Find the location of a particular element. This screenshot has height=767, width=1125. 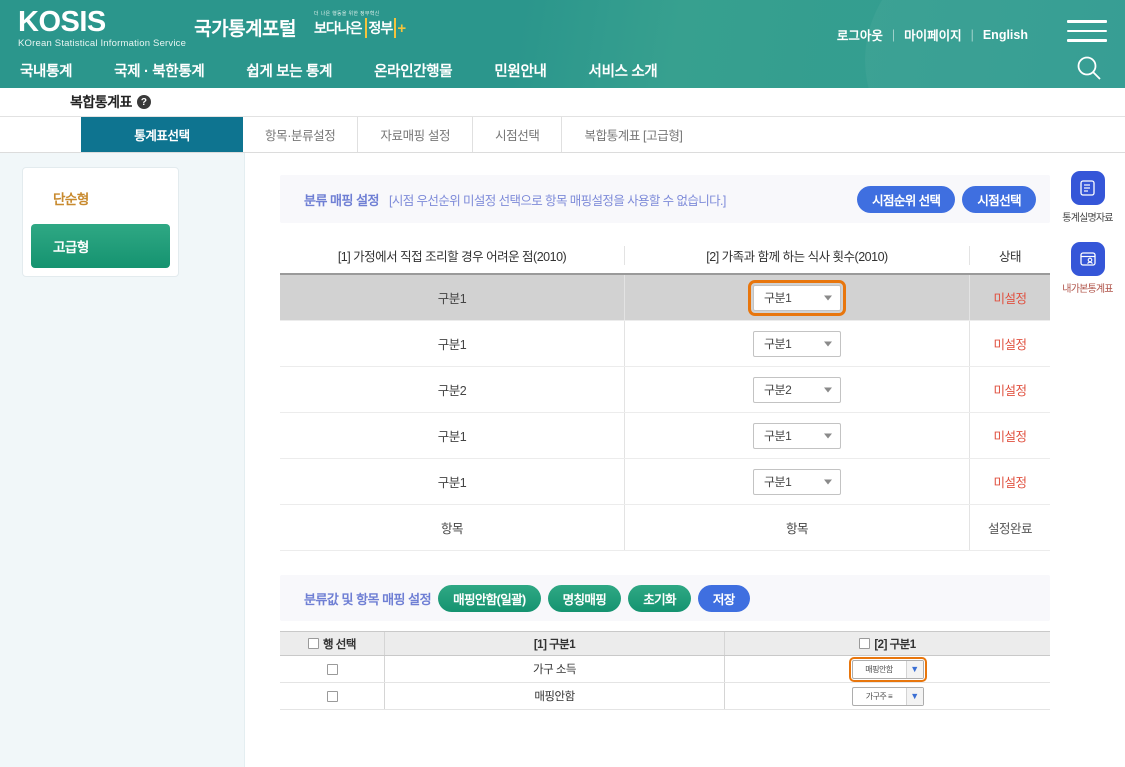

grid-header-col1-label: 행 선택 is located at coordinates (339, 644).